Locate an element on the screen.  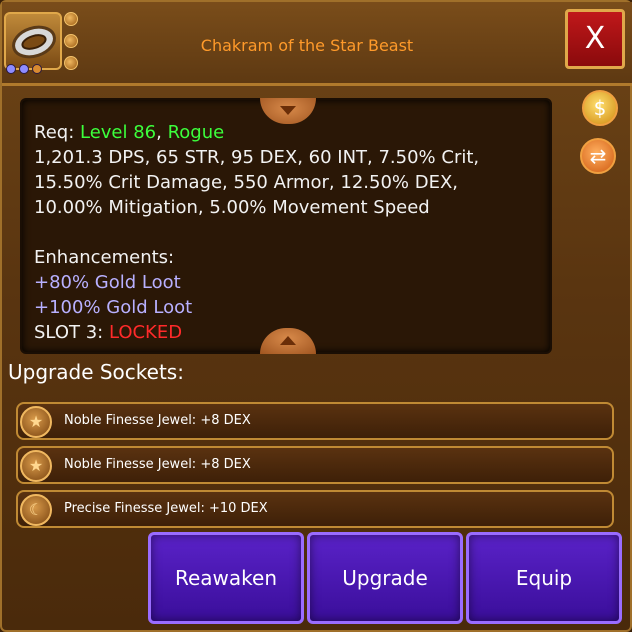
gold-bag-icon: $ is located at coordinates (600, 108).